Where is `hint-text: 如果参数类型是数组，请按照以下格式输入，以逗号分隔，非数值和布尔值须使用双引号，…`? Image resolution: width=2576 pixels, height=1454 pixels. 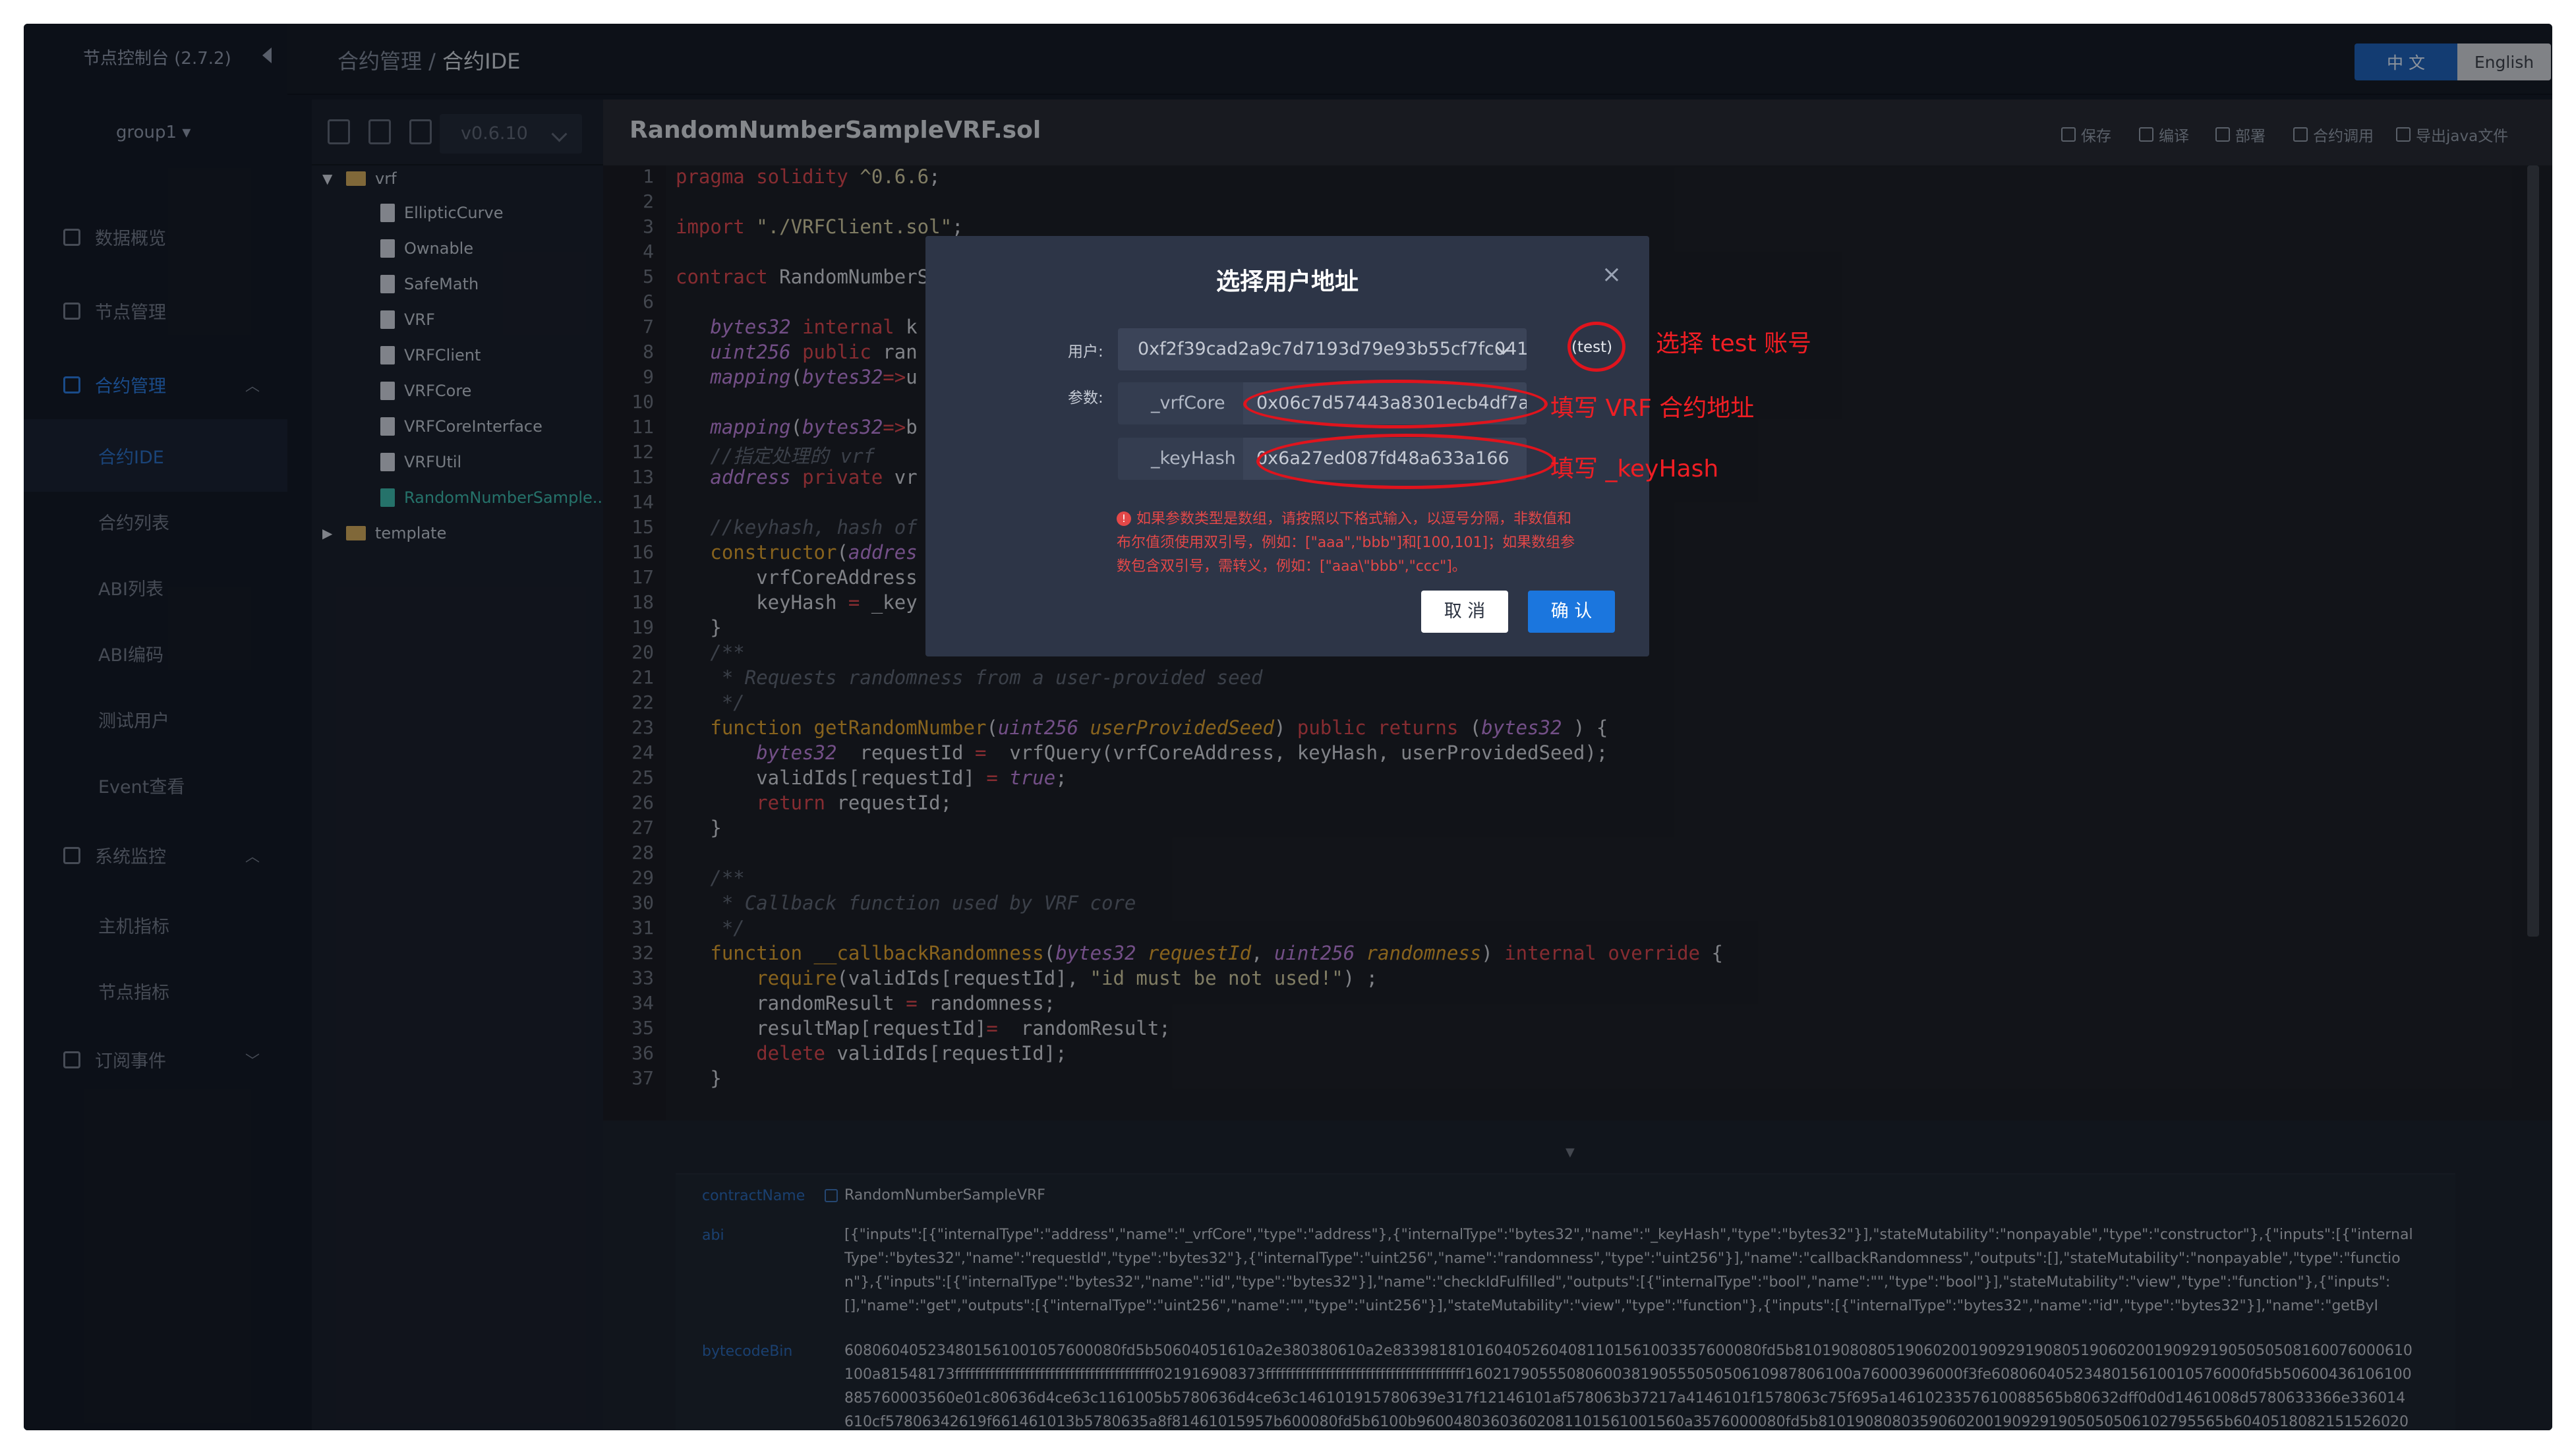
hint-text: 如果参数类型是数组，请按照以下格式输入，以逗号分隔，非数值和布尔值须使用双引号，… is located at coordinates (1346, 543).